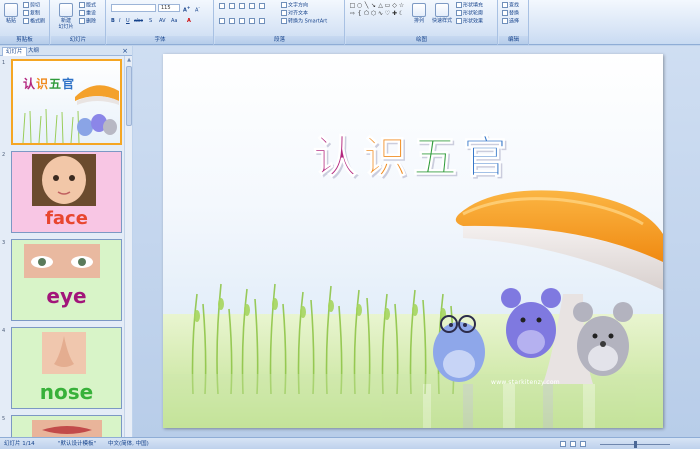 Image resolution: width=700 pixels, height=449 pixels. Describe the element at coordinates (419, 13) in the screenshot. I see `arrange-button: 排列` at that location.